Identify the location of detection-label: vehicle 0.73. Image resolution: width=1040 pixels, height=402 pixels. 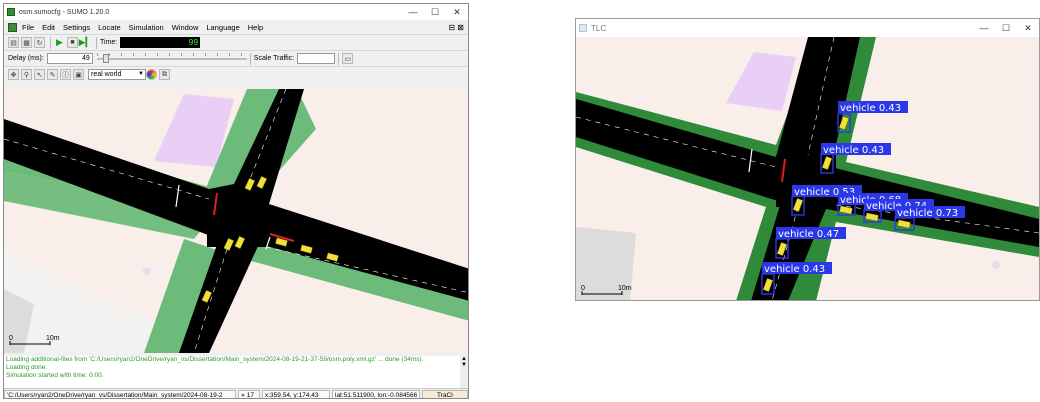
(927, 213).